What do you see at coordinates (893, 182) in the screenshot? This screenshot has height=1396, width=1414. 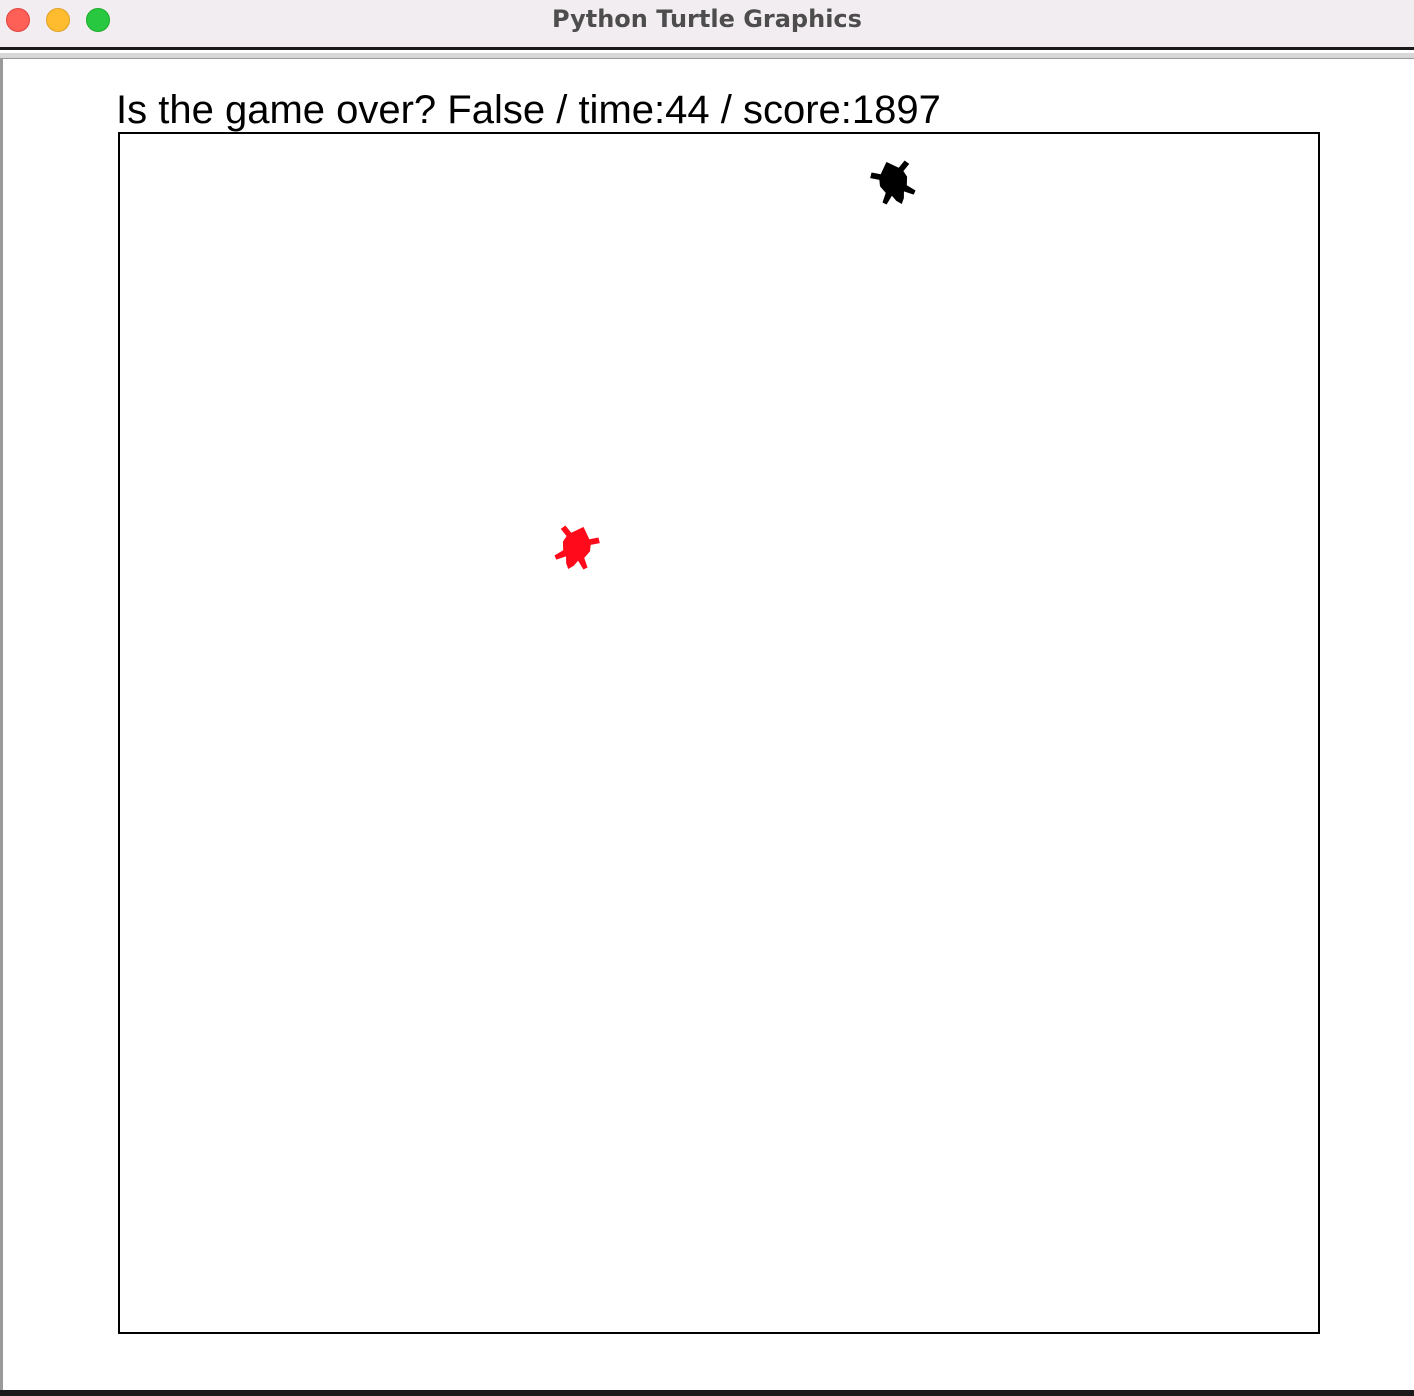 I see `player-turtle-icon` at bounding box center [893, 182].